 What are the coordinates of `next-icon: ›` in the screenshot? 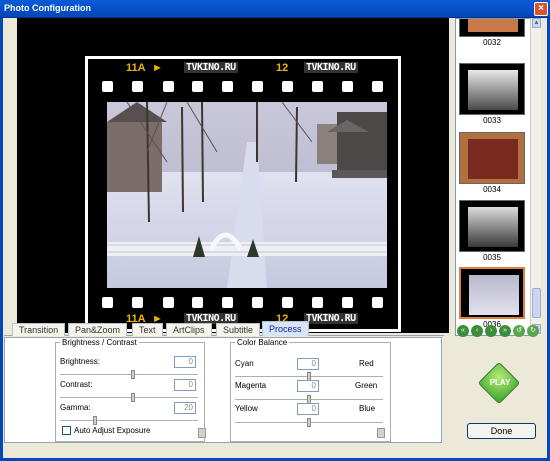 It's located at (491, 331).